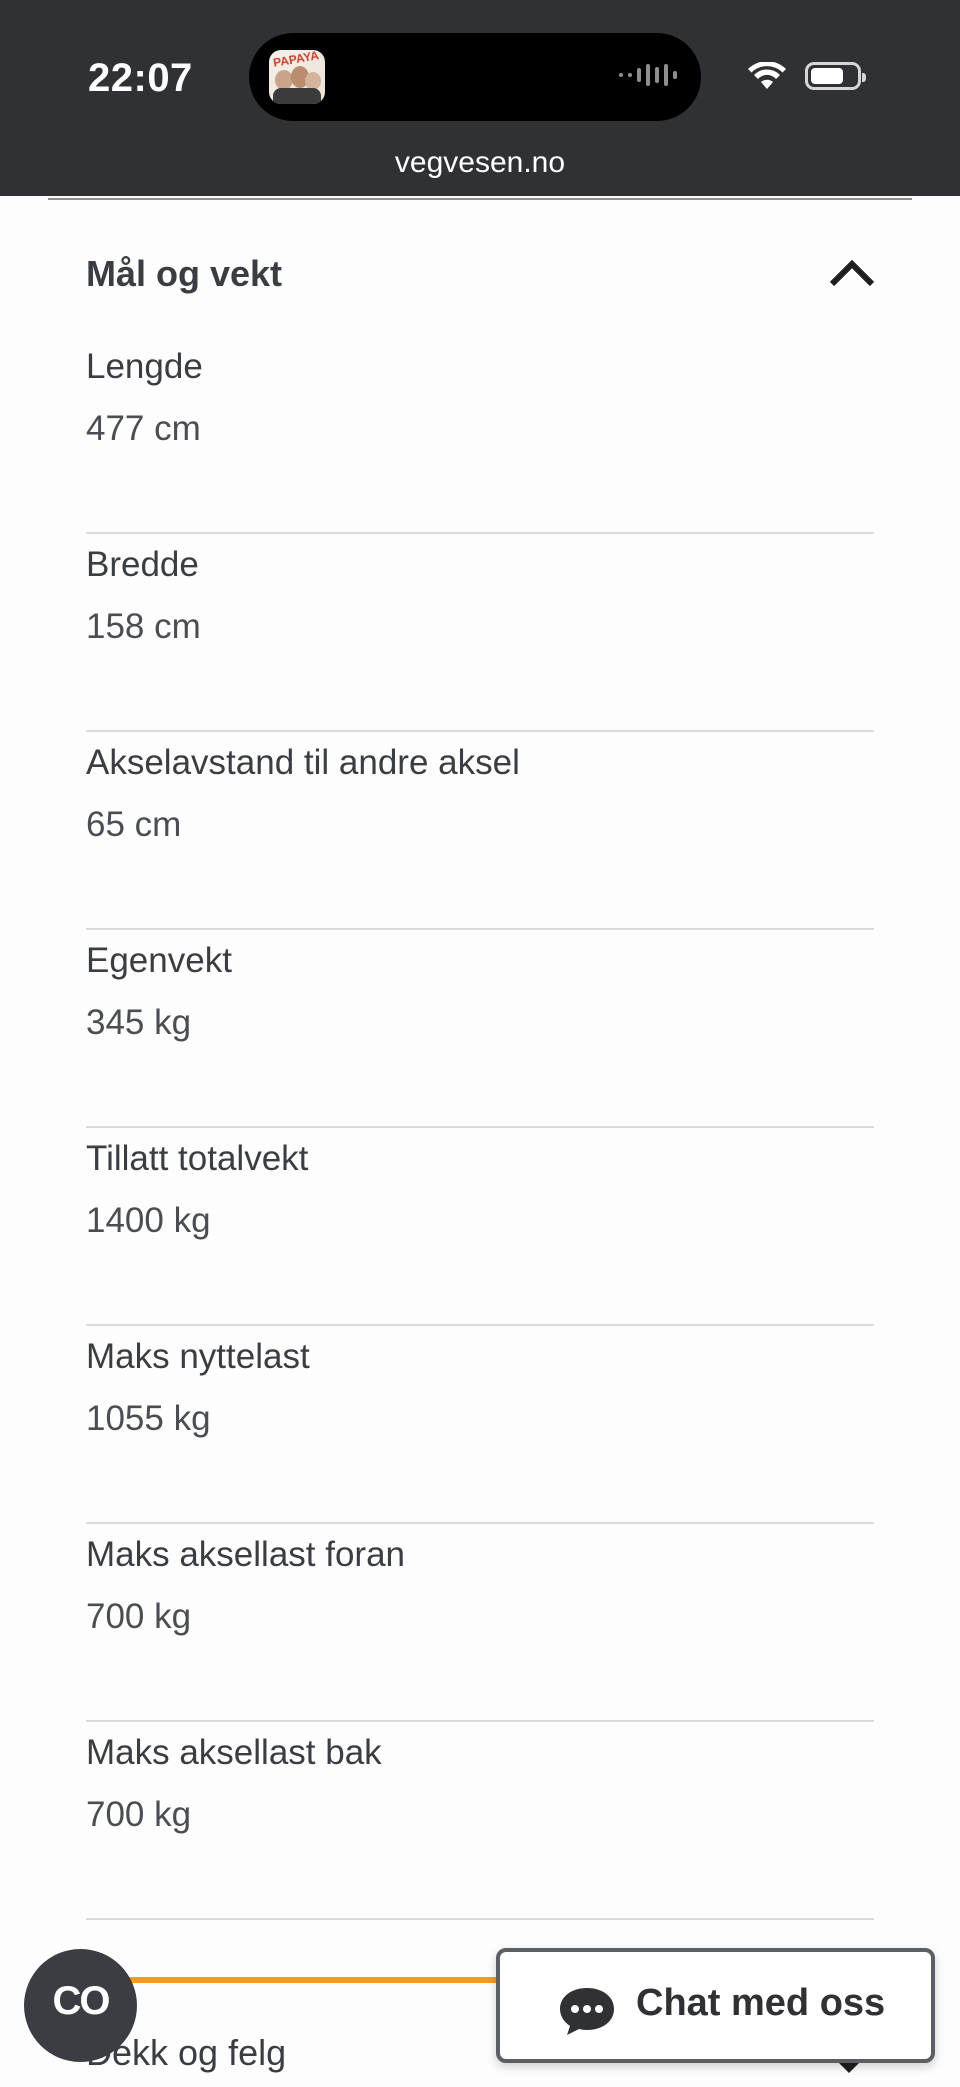 The height and width of the screenshot is (2087, 960). Describe the element at coordinates (81, 2001) in the screenshot. I see `fab-label: CO` at that location.